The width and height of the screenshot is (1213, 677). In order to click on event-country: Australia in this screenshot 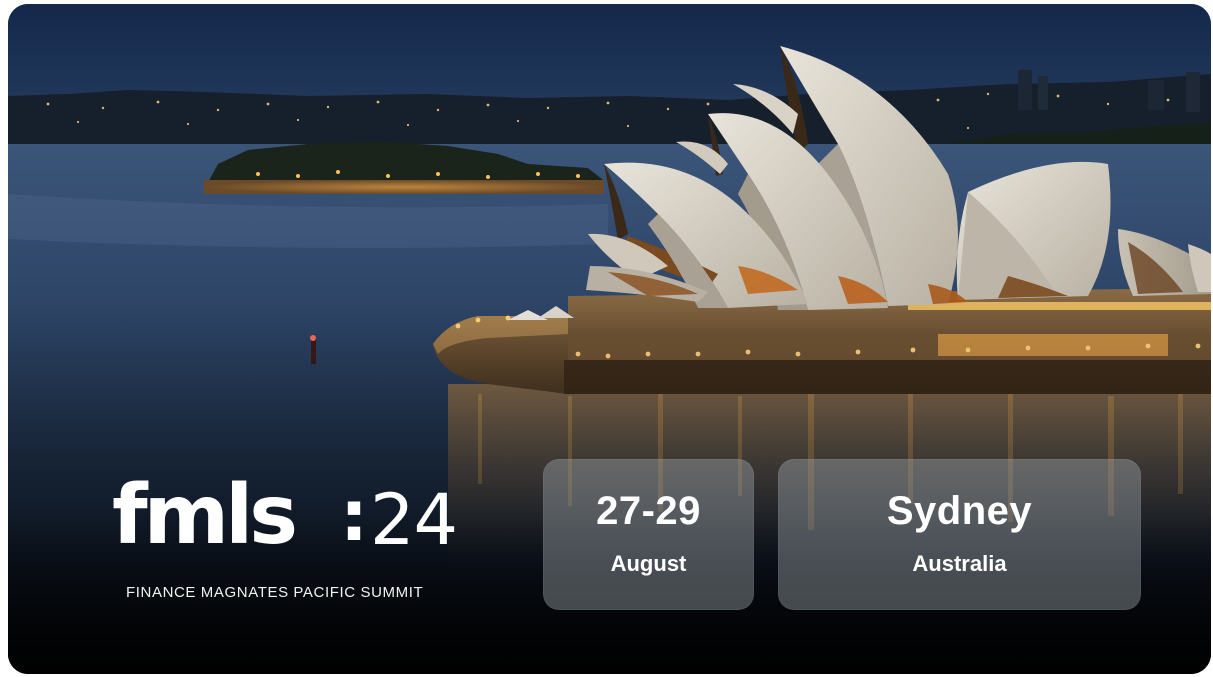, I will do `click(959, 563)`.